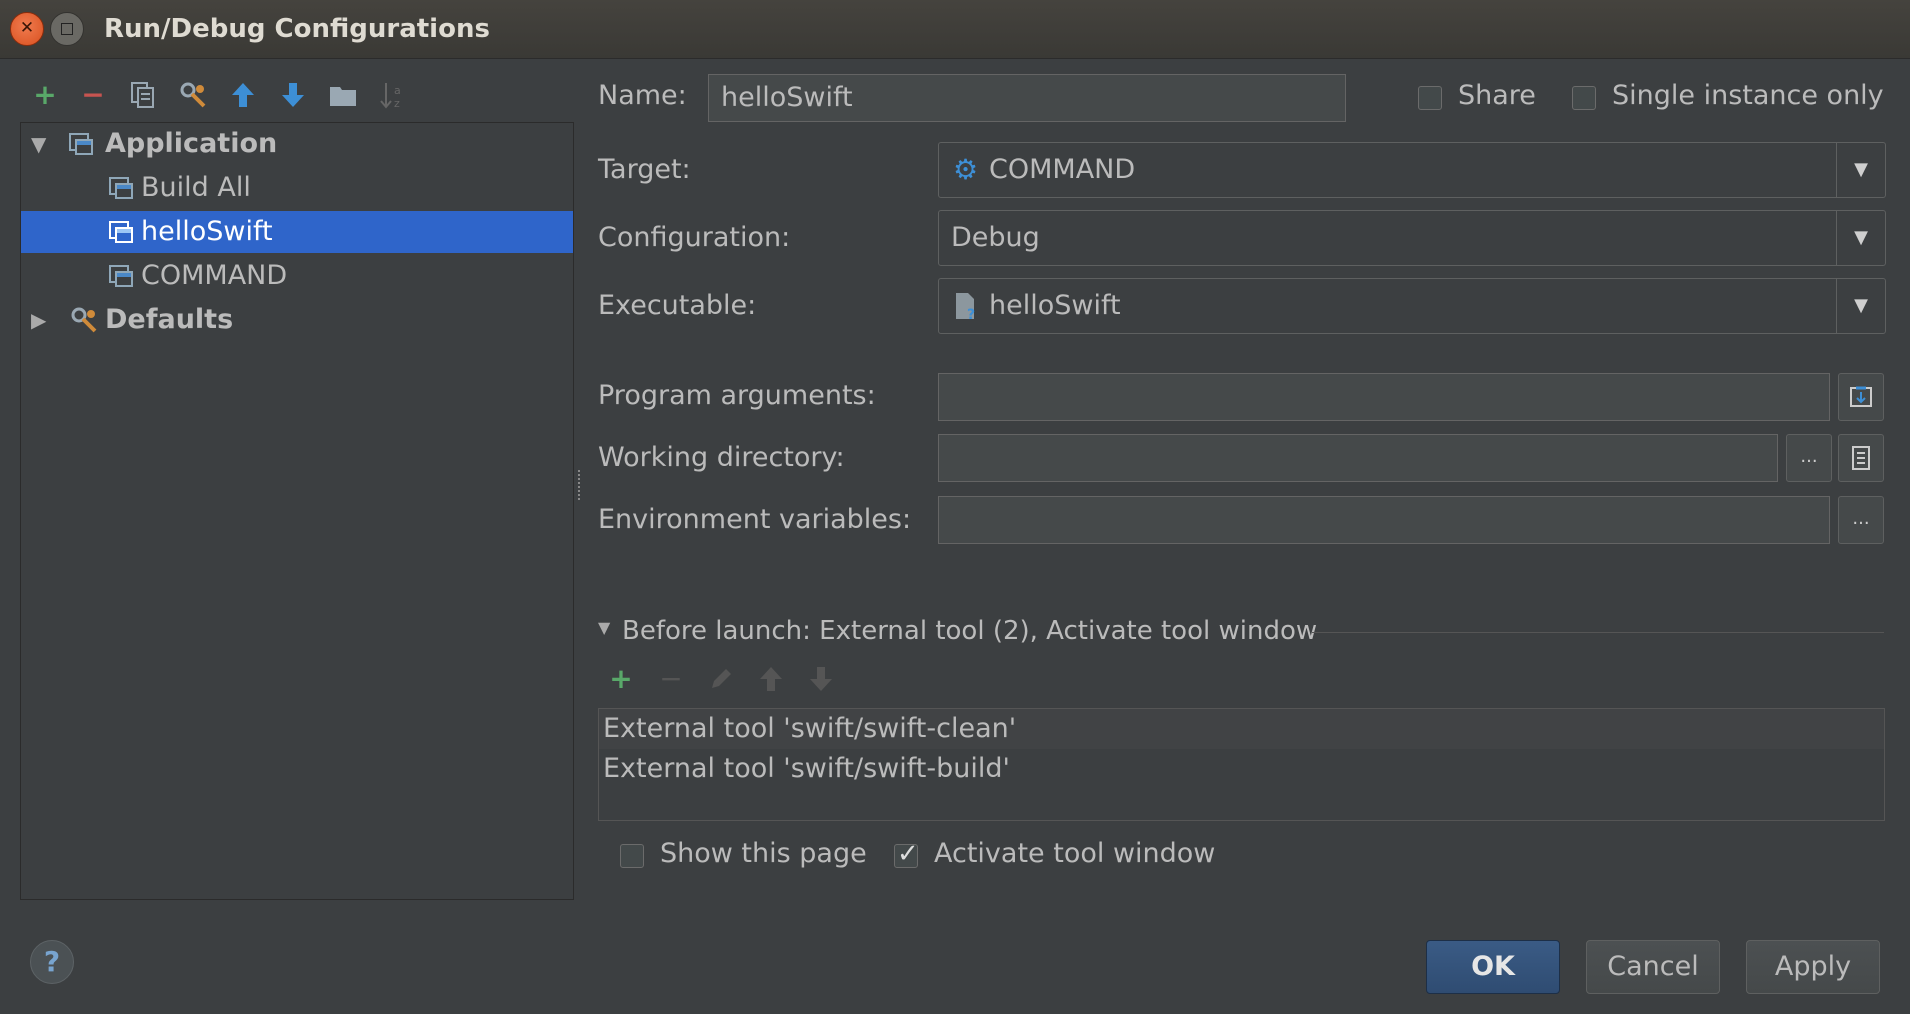  What do you see at coordinates (1653, 967) in the screenshot?
I see `cancel-button: Cancel` at bounding box center [1653, 967].